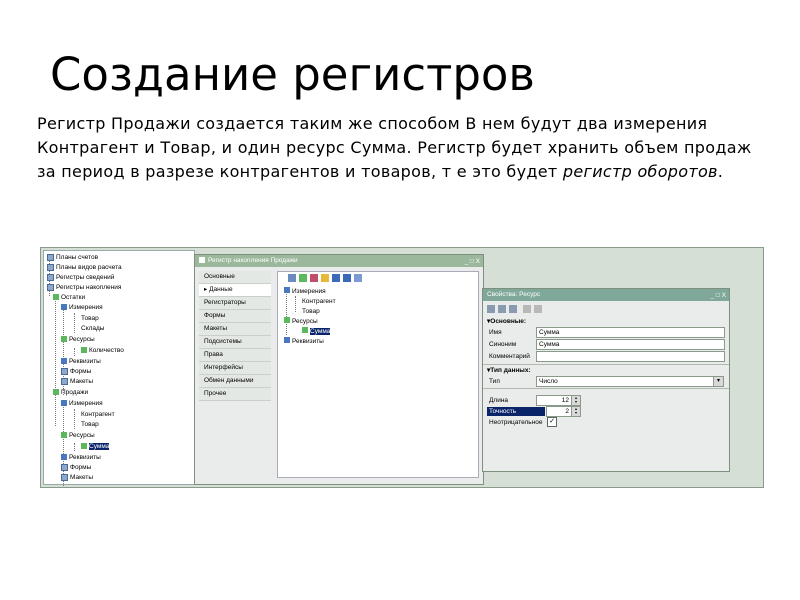 Image resolution: width=800 pixels, height=600 pixels. I want to click on tree-item: Регистры сведений, so click(80, 277).